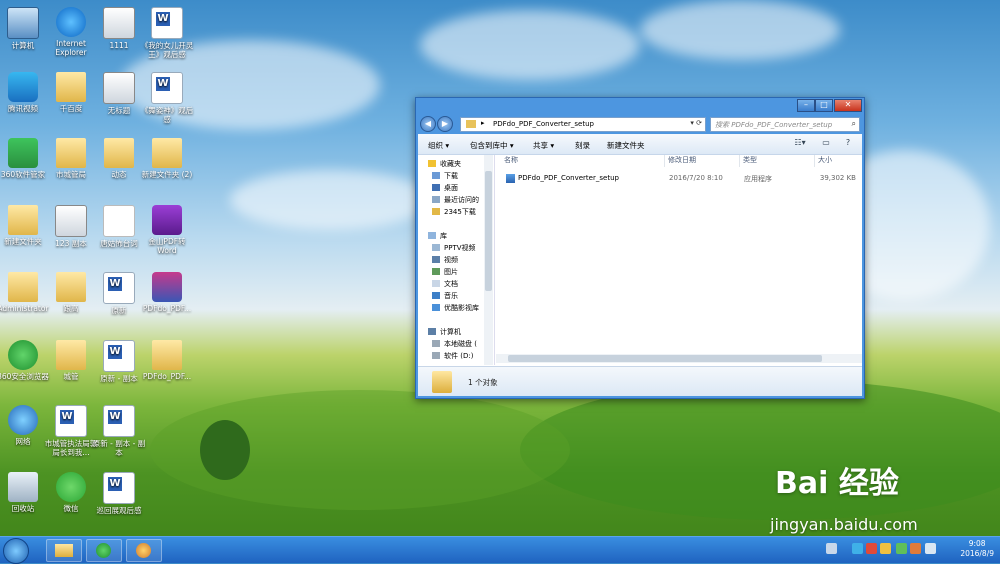 The height and width of the screenshot is (564, 1000). Describe the element at coordinates (71, 92) in the screenshot. I see `desktop-icon-qianbaidu: 千百度` at that location.